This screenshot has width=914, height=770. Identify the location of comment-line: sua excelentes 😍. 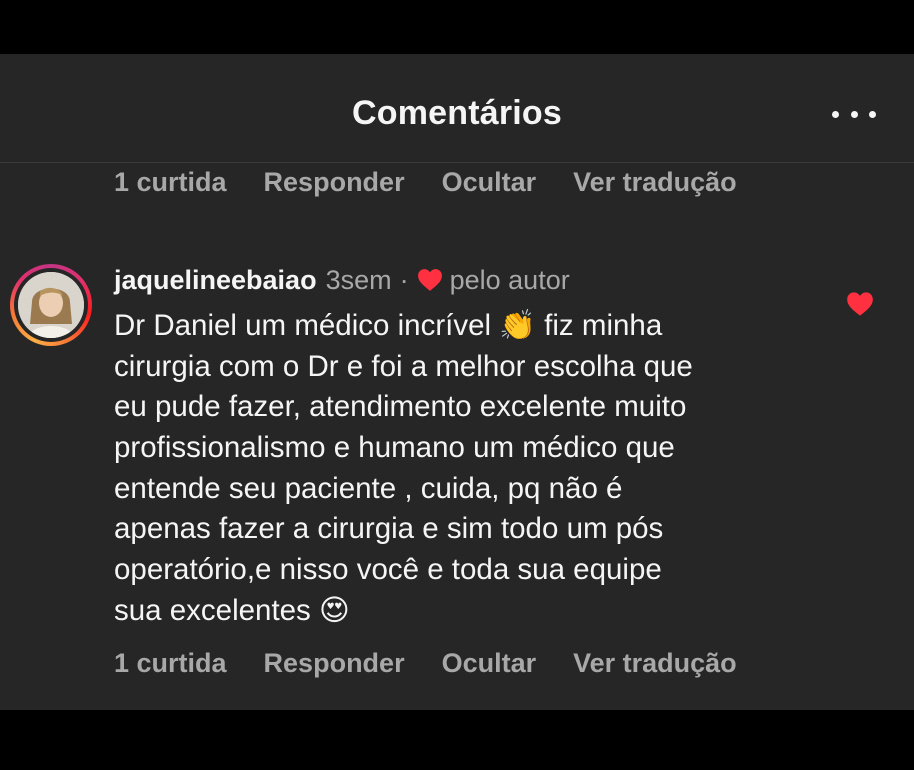
(232, 610).